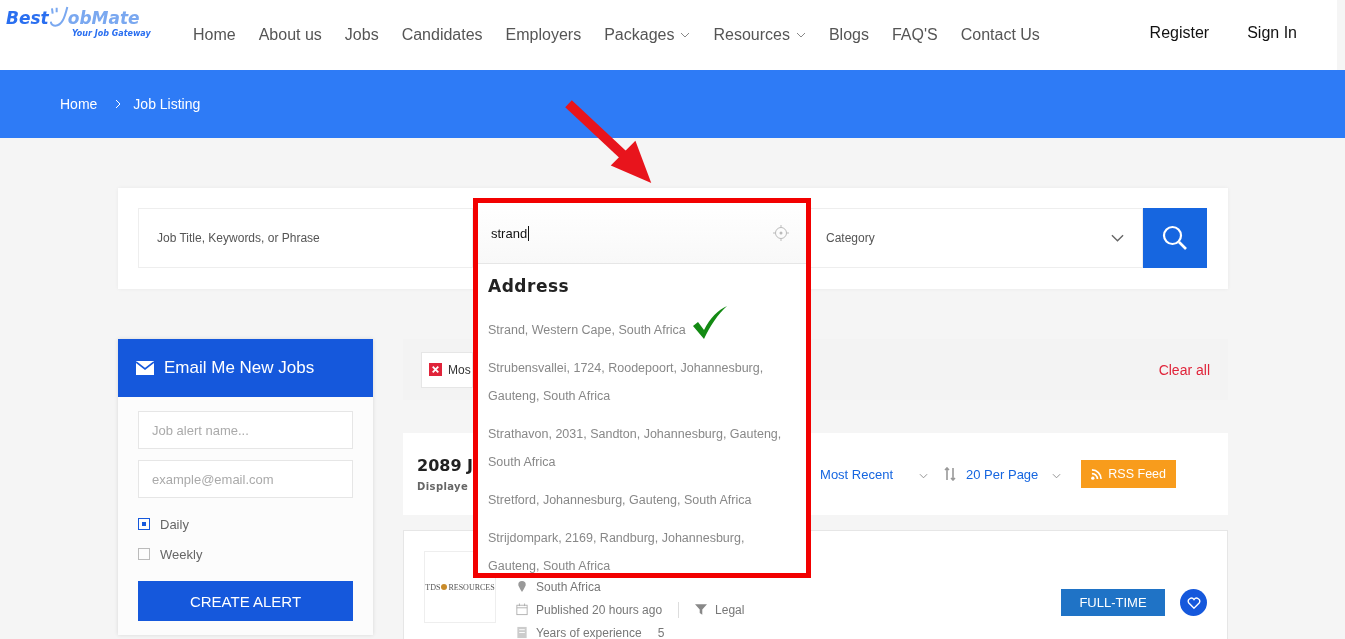 The image size is (1345, 639). I want to click on sort-icon, so click(950, 474).